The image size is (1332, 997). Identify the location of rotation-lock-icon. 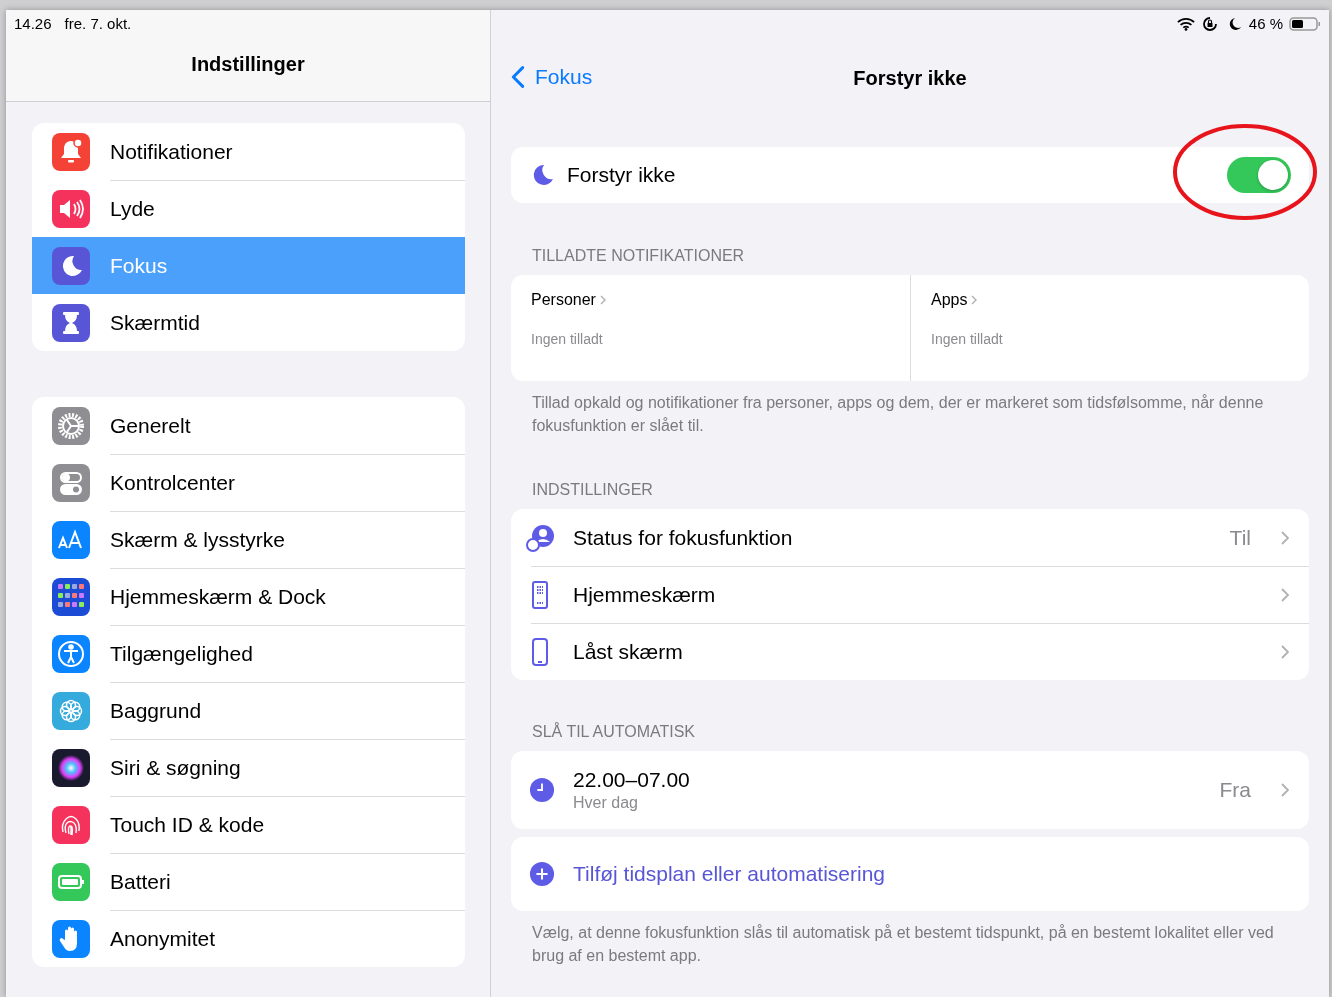
(1209, 23).